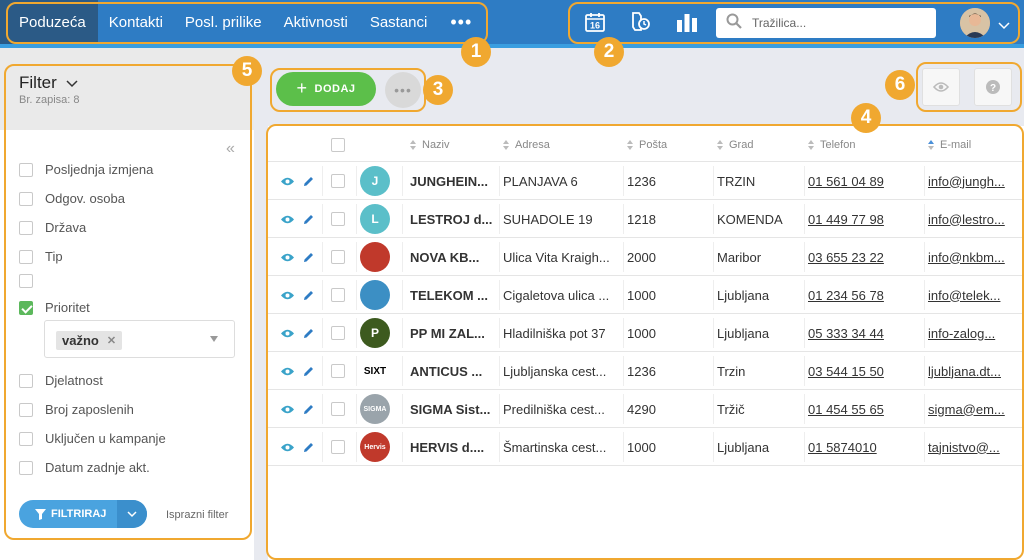  I want to click on filter-dropdown-toggle, so click(132, 514).